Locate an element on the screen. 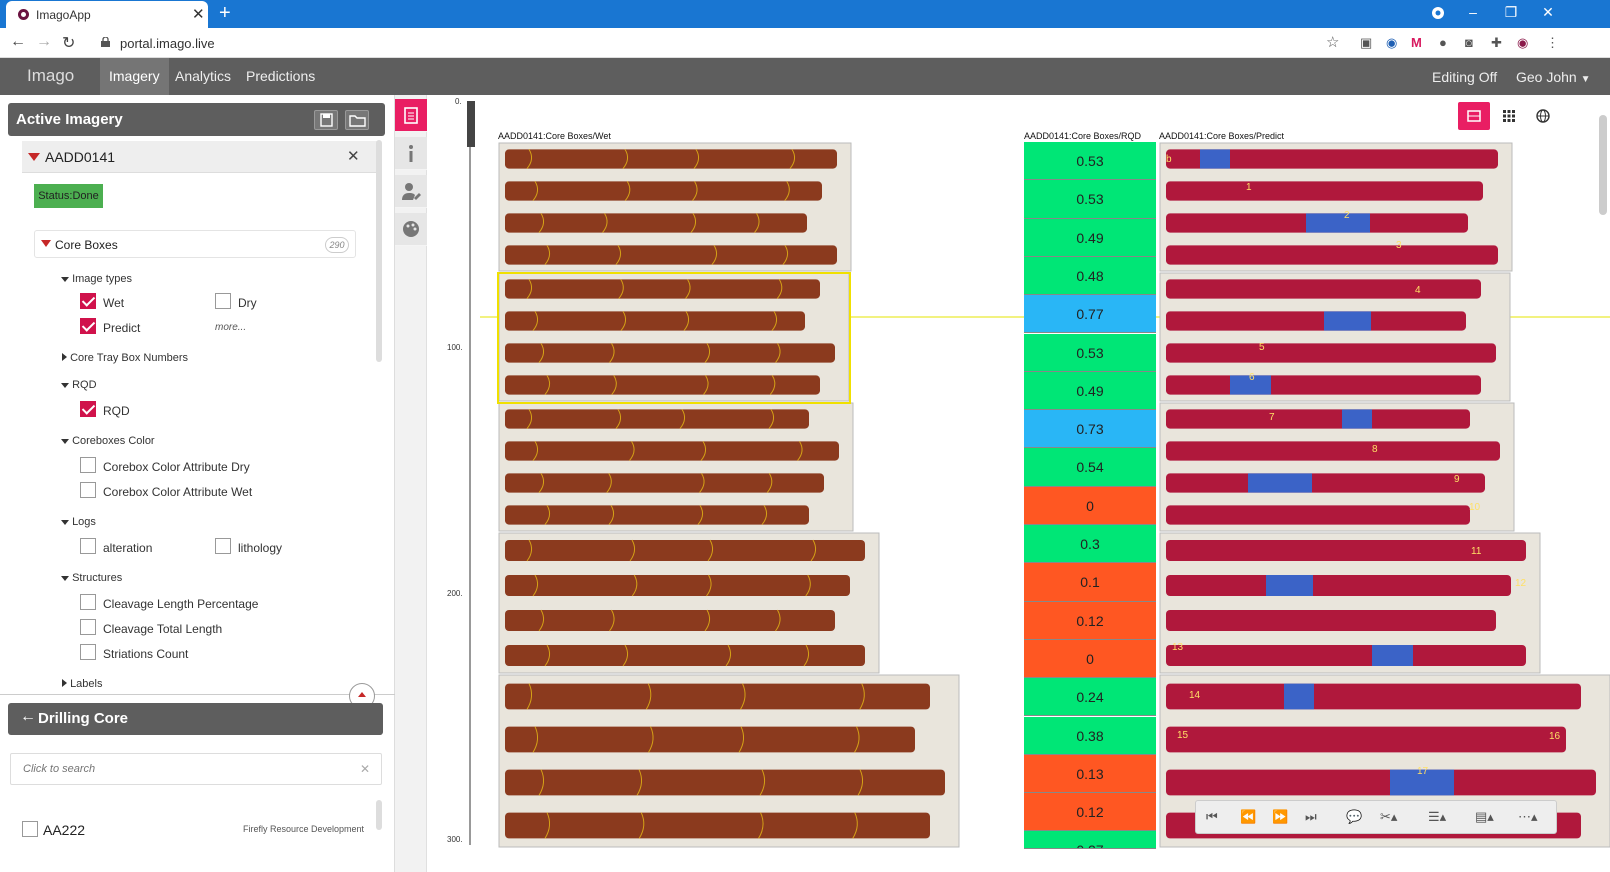 Image resolution: width=1610 pixels, height=872 pixels. nav-predictions: Predictions is located at coordinates (280, 76).